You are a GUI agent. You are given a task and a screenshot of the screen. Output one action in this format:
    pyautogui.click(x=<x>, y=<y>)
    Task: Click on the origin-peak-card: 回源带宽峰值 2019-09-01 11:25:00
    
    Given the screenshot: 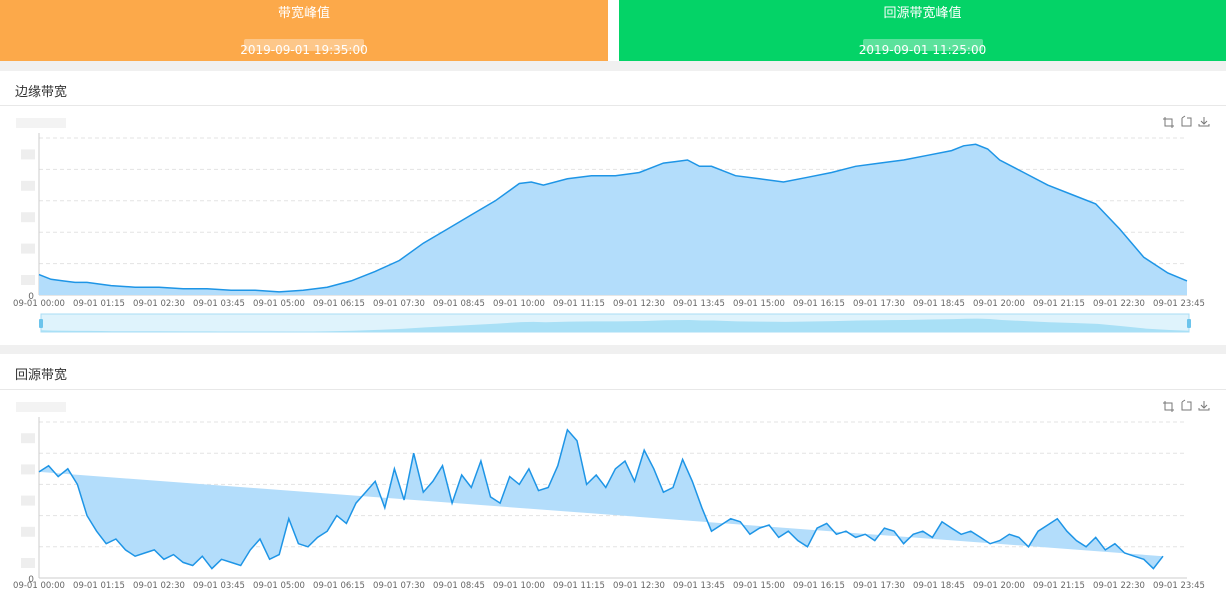 What is the action you would take?
    pyautogui.click(x=922, y=30)
    